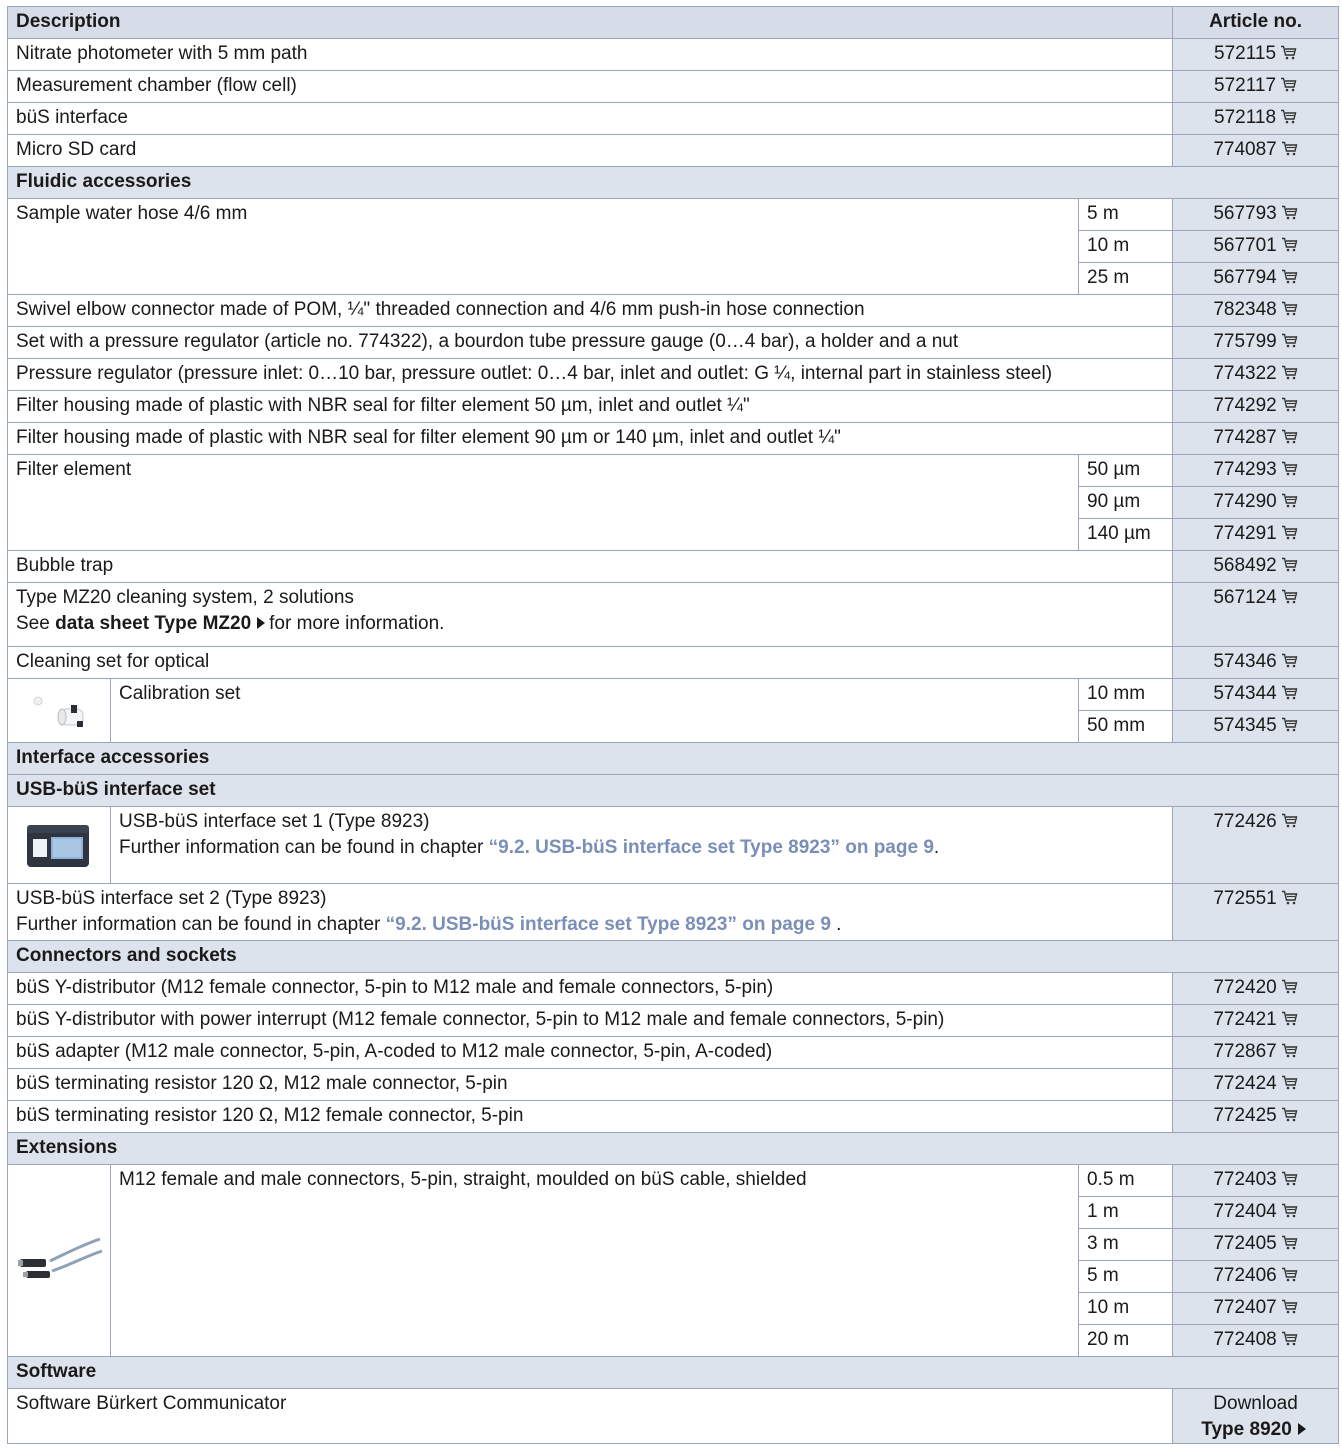 This screenshot has height=1448, width=1342. Describe the element at coordinates (1103, 1211) in the screenshot. I see `variant-size: 1 m` at that location.